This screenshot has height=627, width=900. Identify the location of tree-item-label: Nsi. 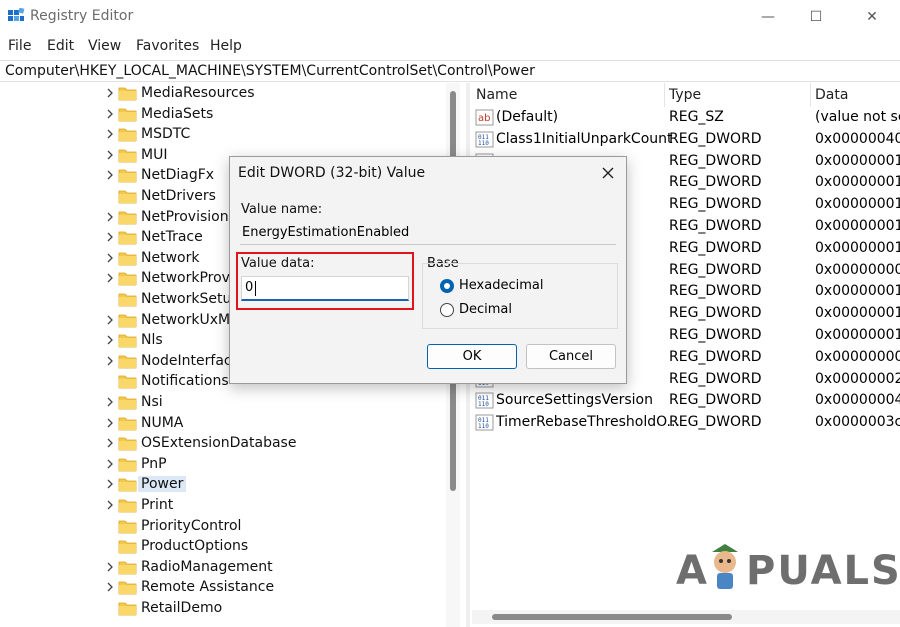
(152, 402).